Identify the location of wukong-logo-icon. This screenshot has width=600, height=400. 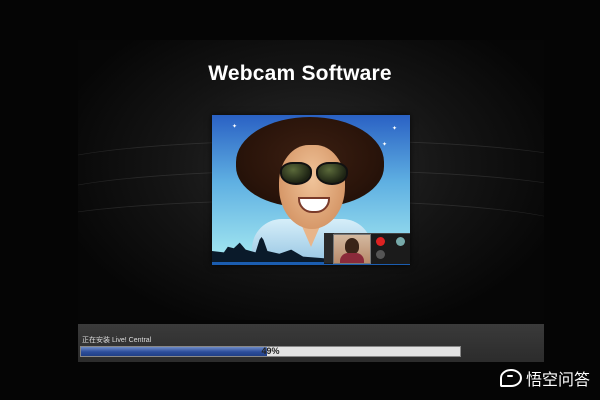
(510, 378).